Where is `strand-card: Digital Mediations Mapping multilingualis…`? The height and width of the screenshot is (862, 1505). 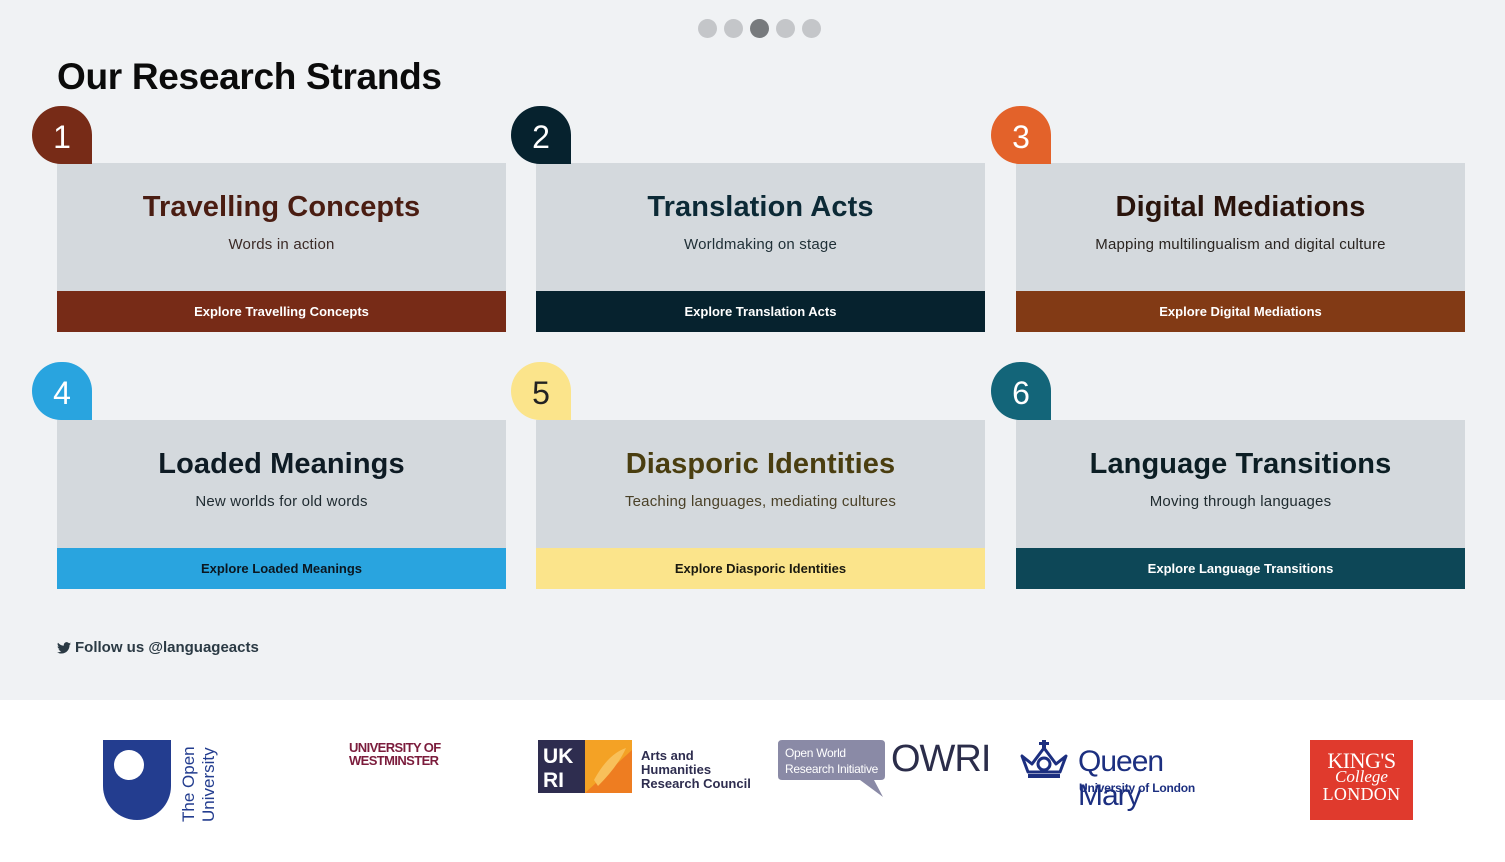
strand-card: Digital Mediations Mapping multilingualis… is located at coordinates (1240, 247).